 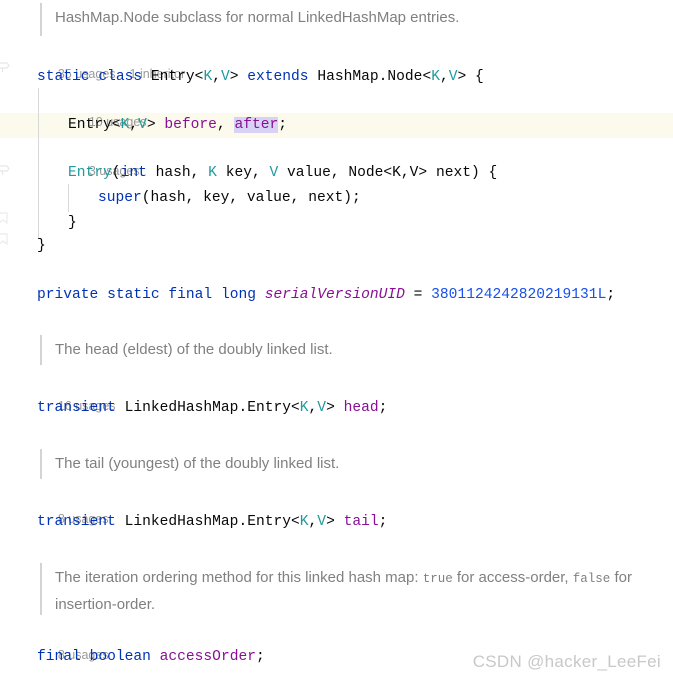 I want to click on keyword-final: final, so click(x=190, y=295).